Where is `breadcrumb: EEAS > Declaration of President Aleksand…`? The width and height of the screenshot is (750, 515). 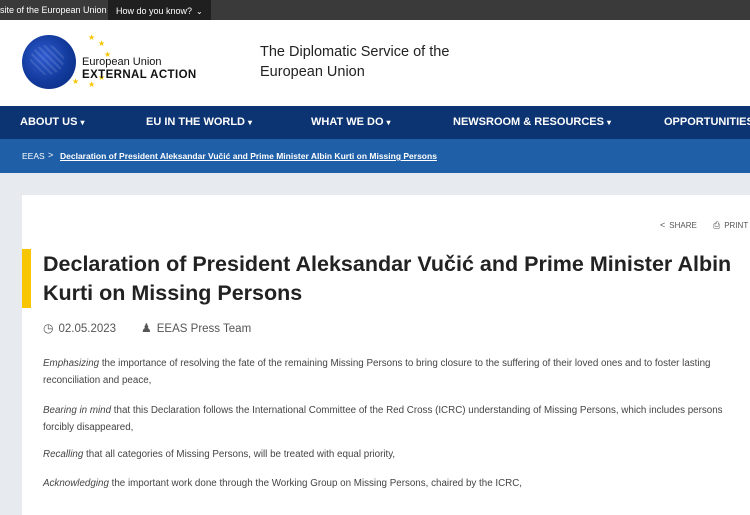 breadcrumb: EEAS > Declaration of President Aleksand… is located at coordinates (375, 156).